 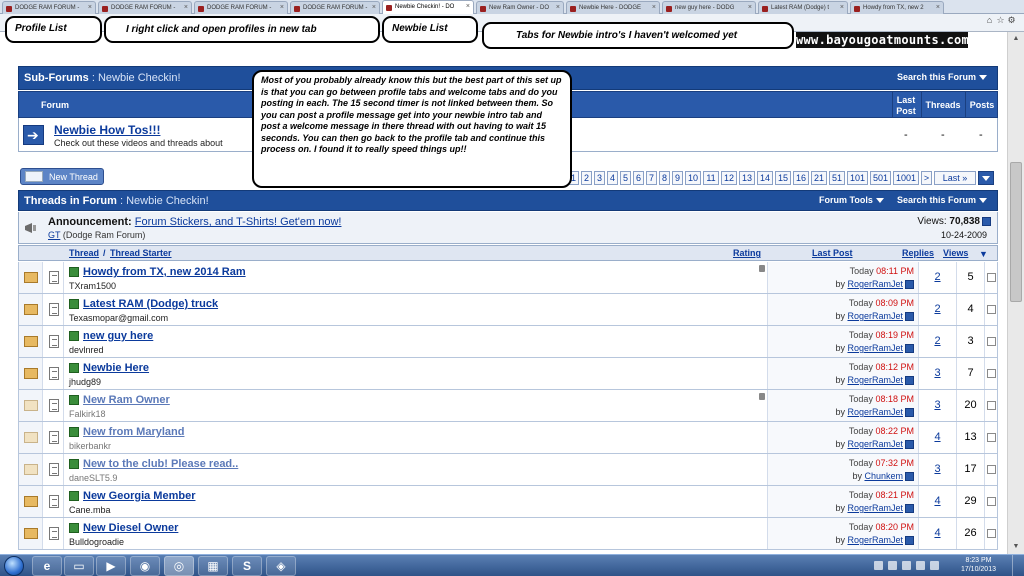 What do you see at coordinates (693, 178) in the screenshot?
I see `page-link: 10` at bounding box center [693, 178].